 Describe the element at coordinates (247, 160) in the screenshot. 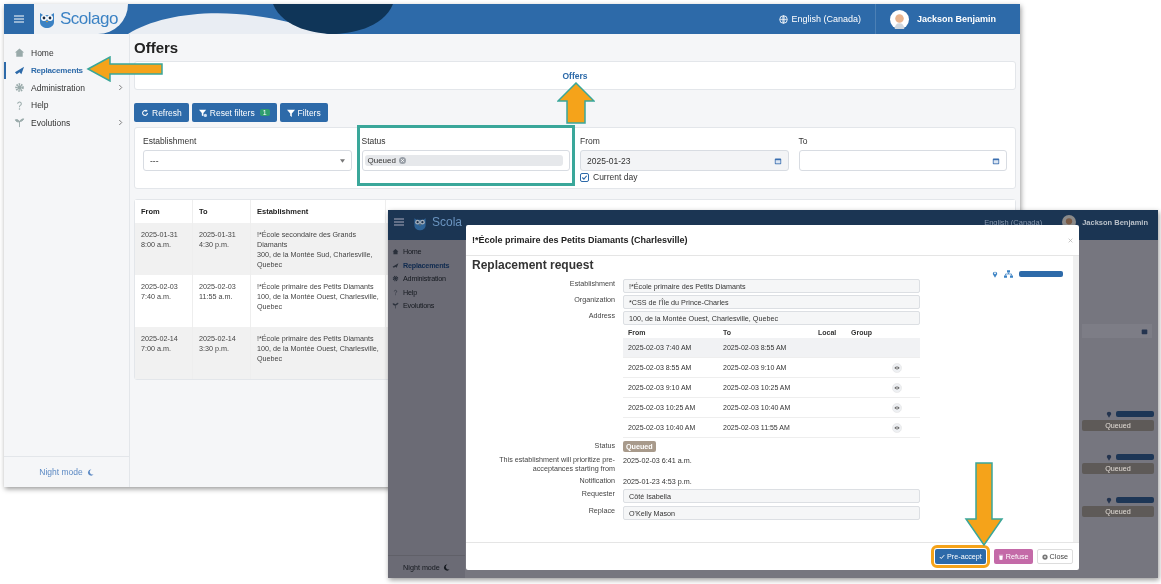

I see `select-field: ---` at that location.